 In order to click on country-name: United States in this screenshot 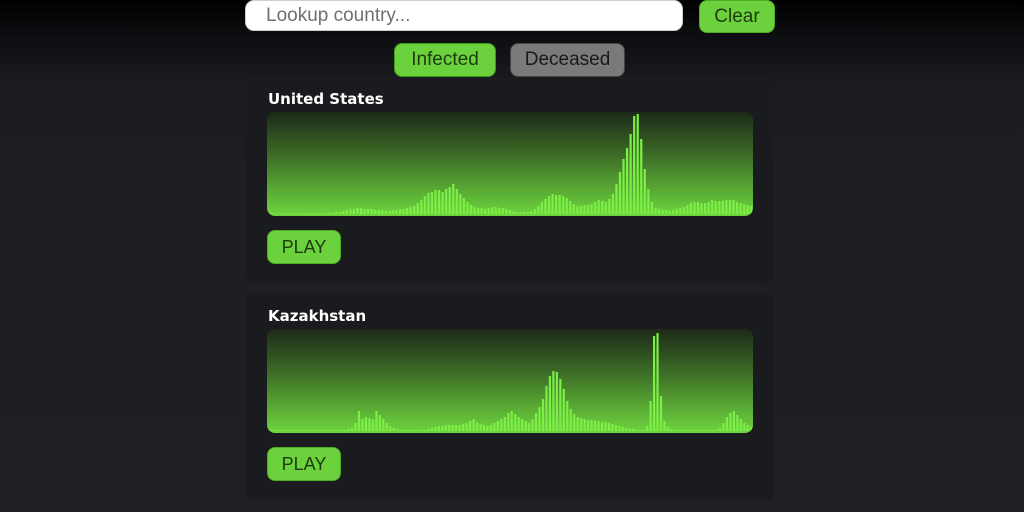, I will do `click(326, 99)`.